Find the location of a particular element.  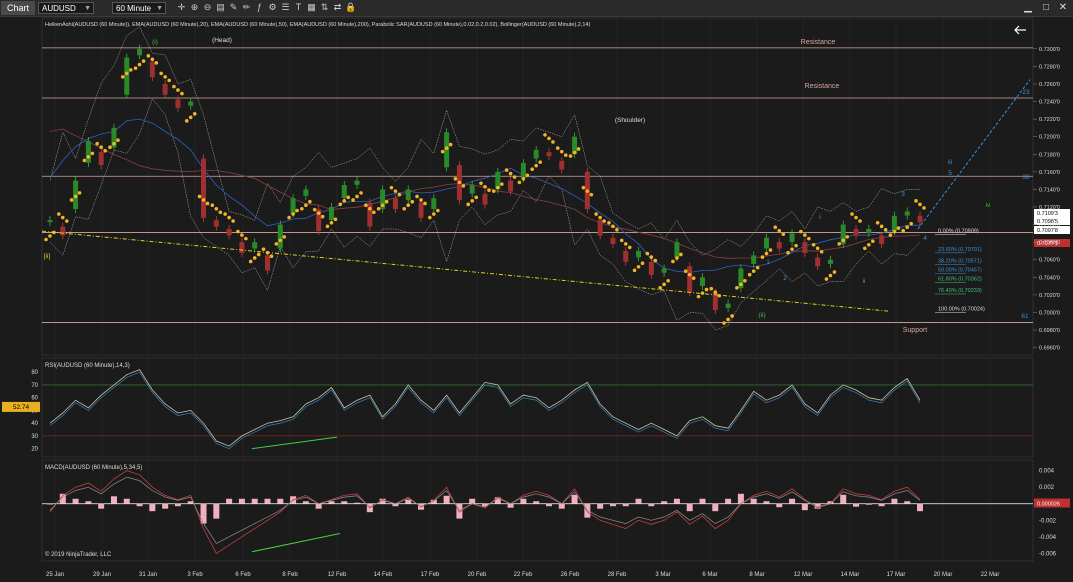

y-tick-label: 0.7000'0 is located at coordinates (1049, 313).